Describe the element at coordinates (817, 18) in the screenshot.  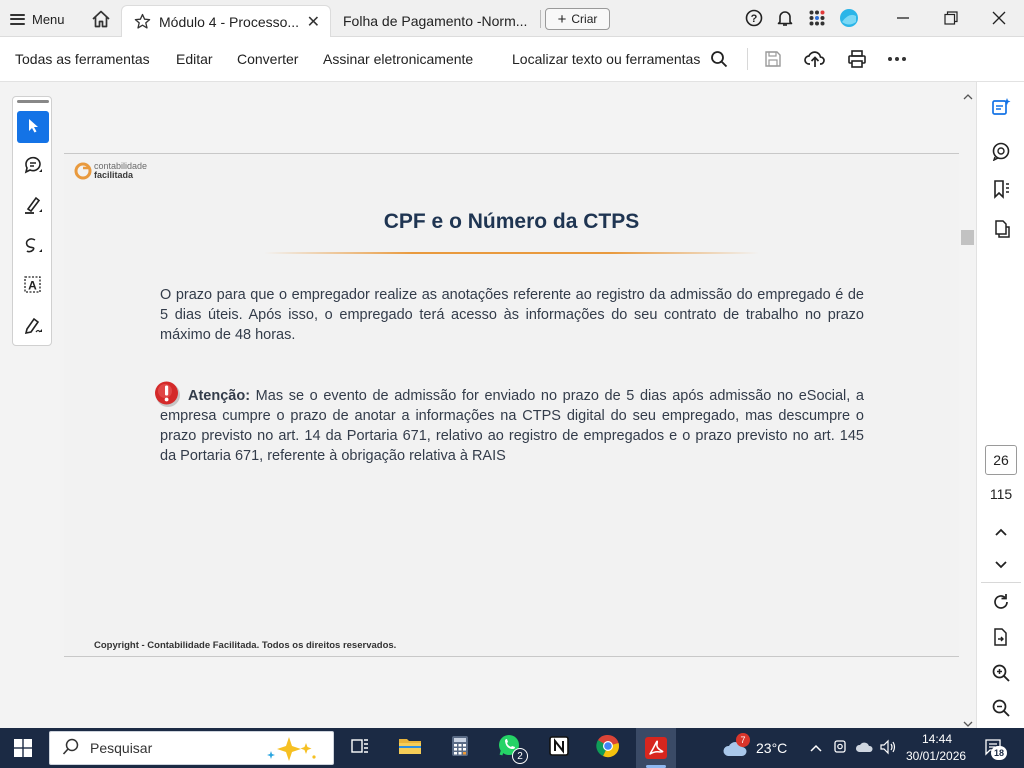
I see `apps-grid-icon` at that location.